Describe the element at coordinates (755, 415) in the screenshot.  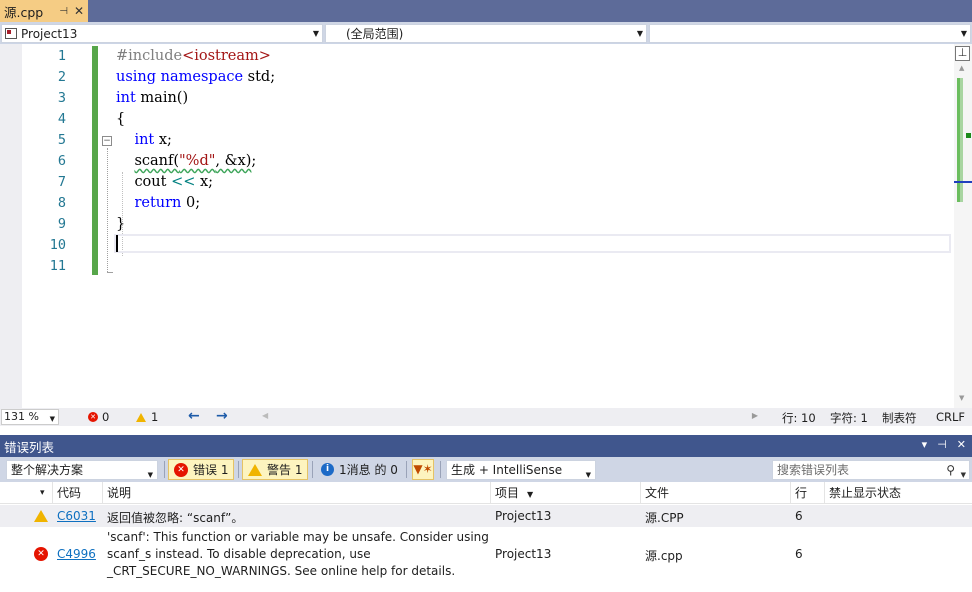
I see `scroll-right-icon: ▶` at that location.